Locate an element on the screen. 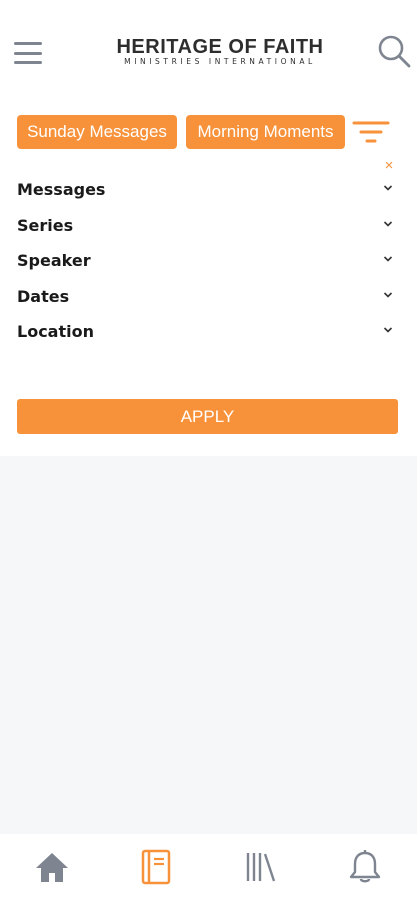  hamburger-icon is located at coordinates (28, 43).